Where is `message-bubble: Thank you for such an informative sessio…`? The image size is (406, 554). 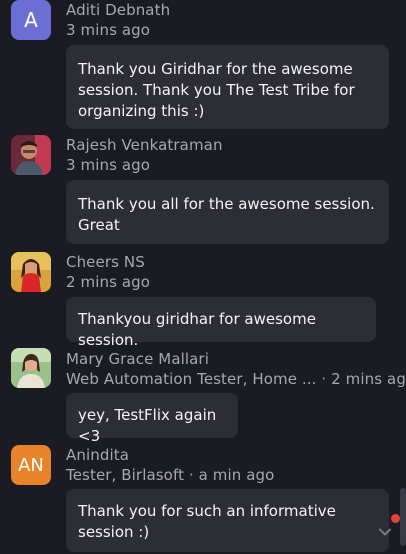
message-bubble: Thank you for such an informative sessio… is located at coordinates (227, 520).